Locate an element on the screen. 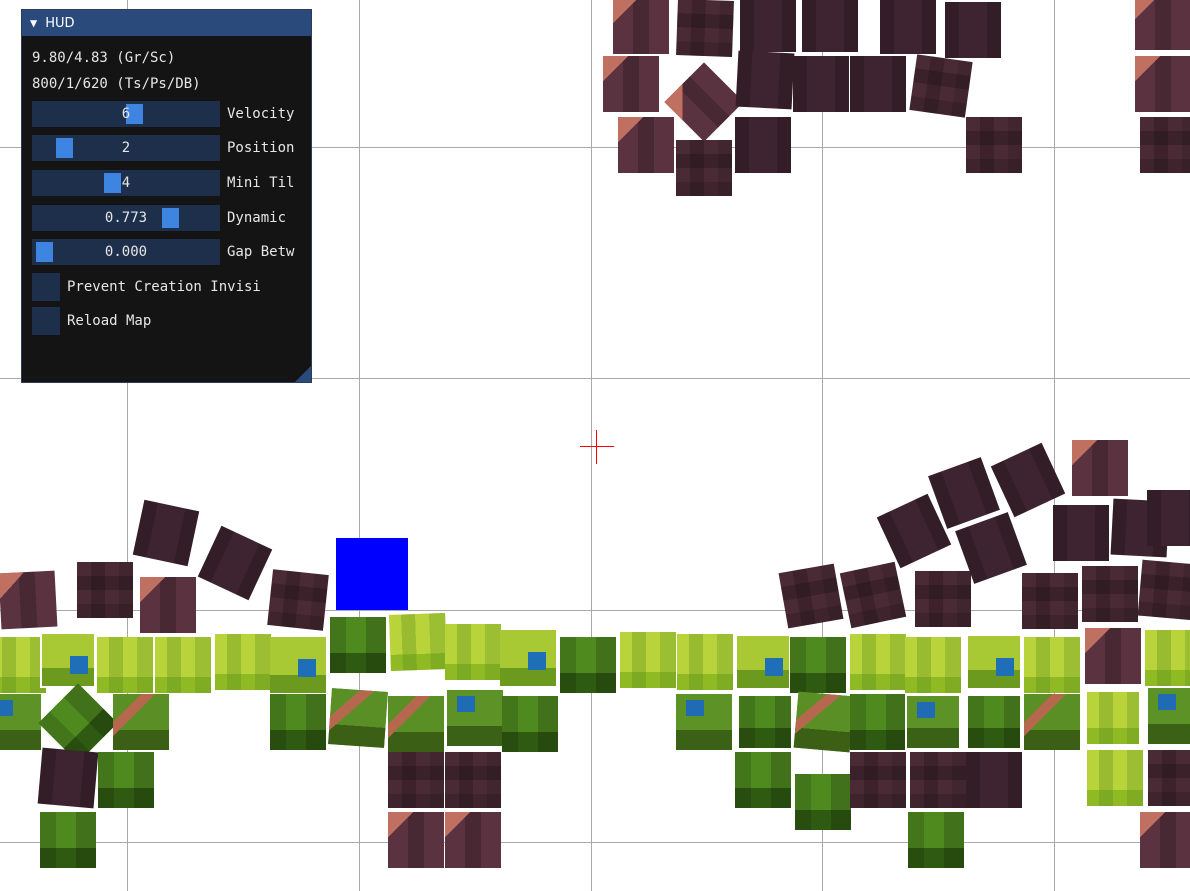 The image size is (1190, 891). mini-tile-slider-row: 4 Mini Til is located at coordinates (171, 183).